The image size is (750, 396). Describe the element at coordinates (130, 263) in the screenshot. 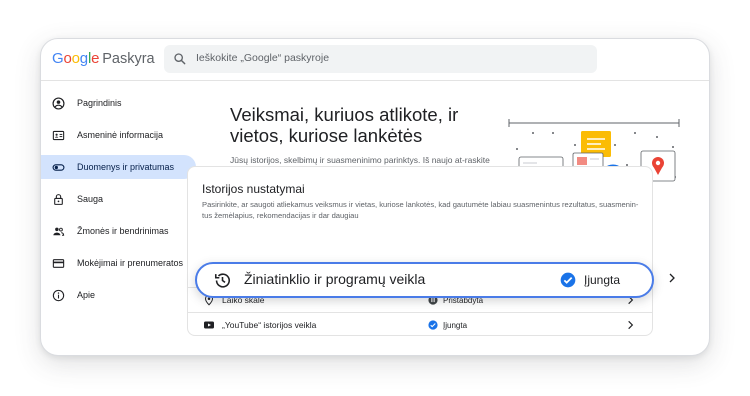

I see `sidebar-item-label: Mokėjimai ir prenumeratos` at that location.